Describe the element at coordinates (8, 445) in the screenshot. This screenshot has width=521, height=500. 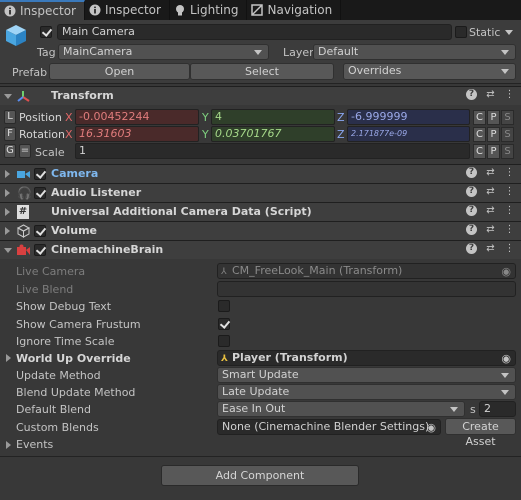
I see `events-foldout-icon` at that location.